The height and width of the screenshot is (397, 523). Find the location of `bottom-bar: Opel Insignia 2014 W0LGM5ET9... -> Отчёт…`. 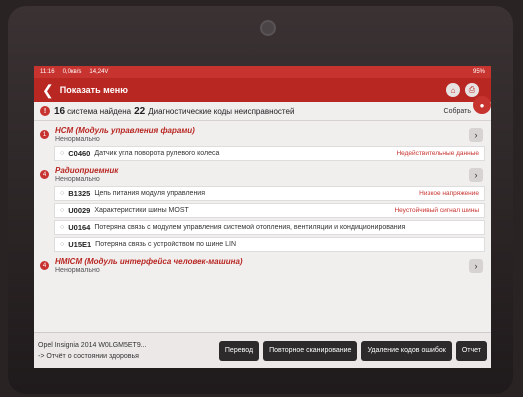

bottom-bar: Opel Insignia 2014 W0LGM5ET9... -> Отчёт… is located at coordinates (262, 350).